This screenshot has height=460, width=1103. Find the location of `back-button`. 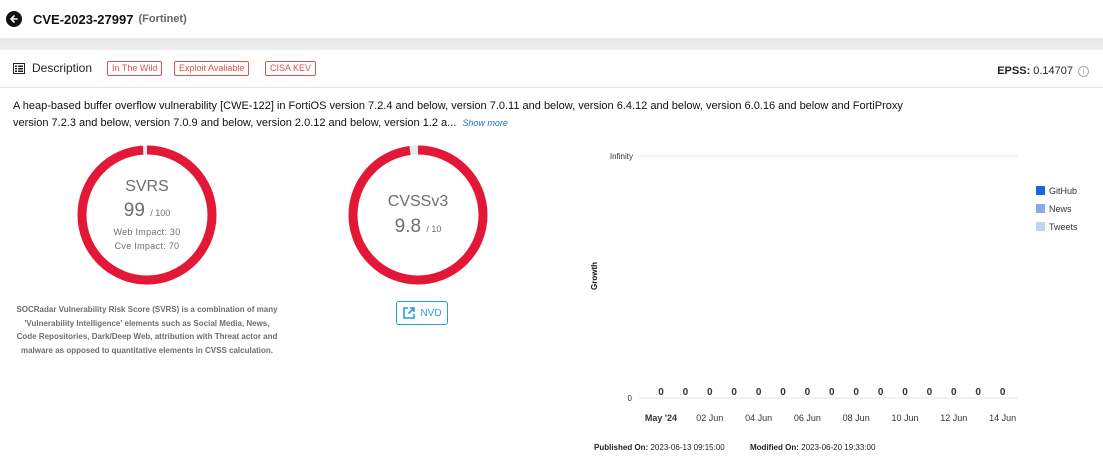

back-button is located at coordinates (14, 19).